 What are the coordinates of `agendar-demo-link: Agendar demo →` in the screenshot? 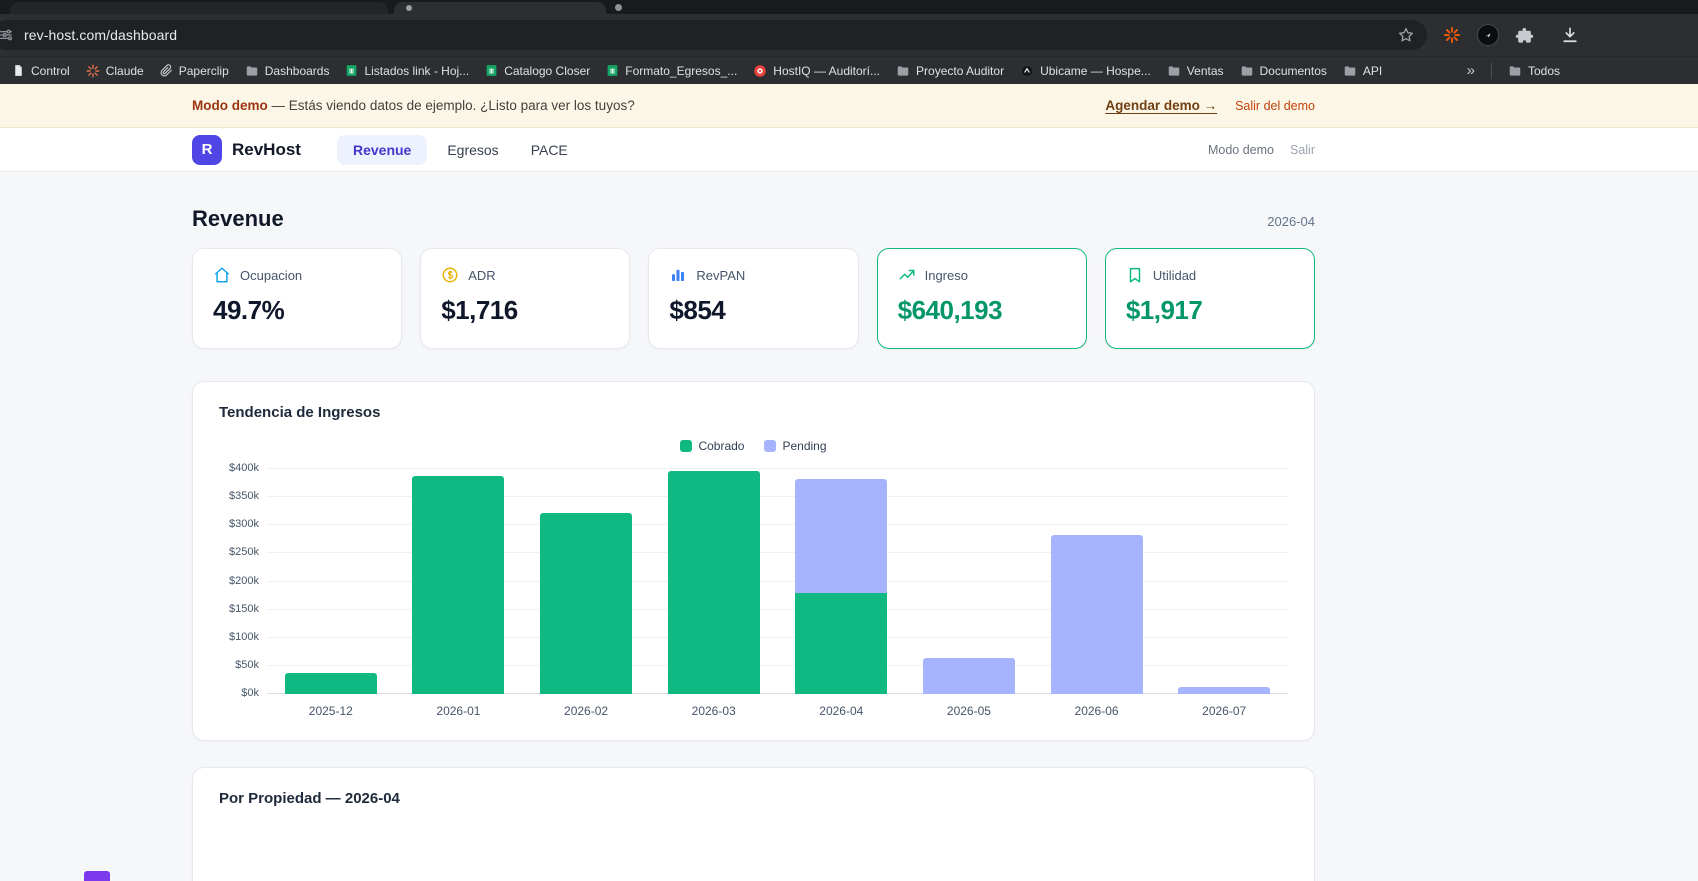 It's located at (1161, 105).